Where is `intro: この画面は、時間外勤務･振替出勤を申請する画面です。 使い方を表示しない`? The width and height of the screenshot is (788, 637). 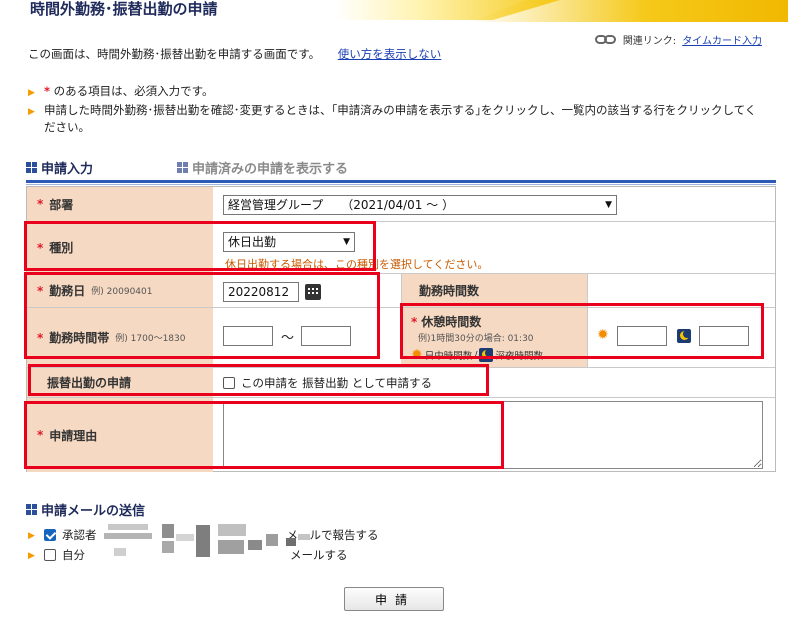 intro: この画面は、時間外勤務･振替出勤を申請する画面です。 使い方を表示しない is located at coordinates (234, 54).